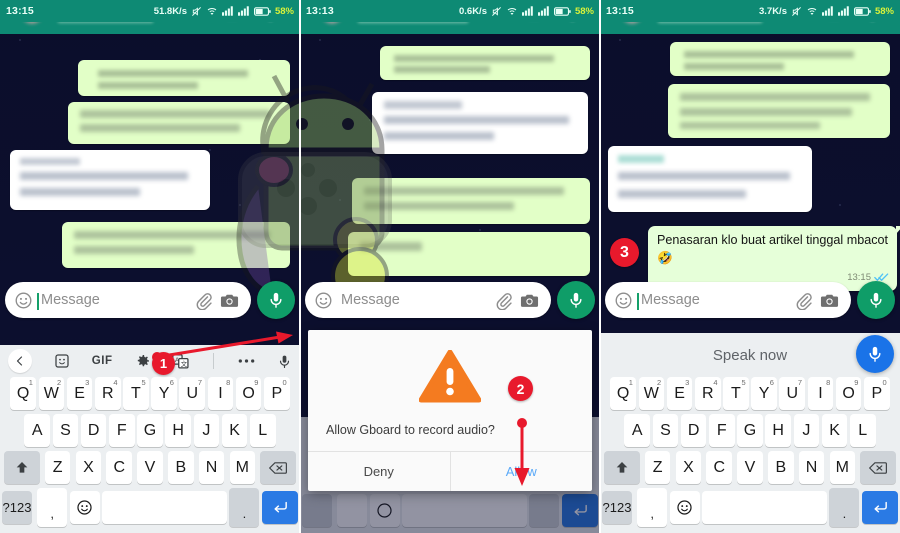 This screenshot has width=900, height=533. I want to click on sticker-icon, so click(62, 361).